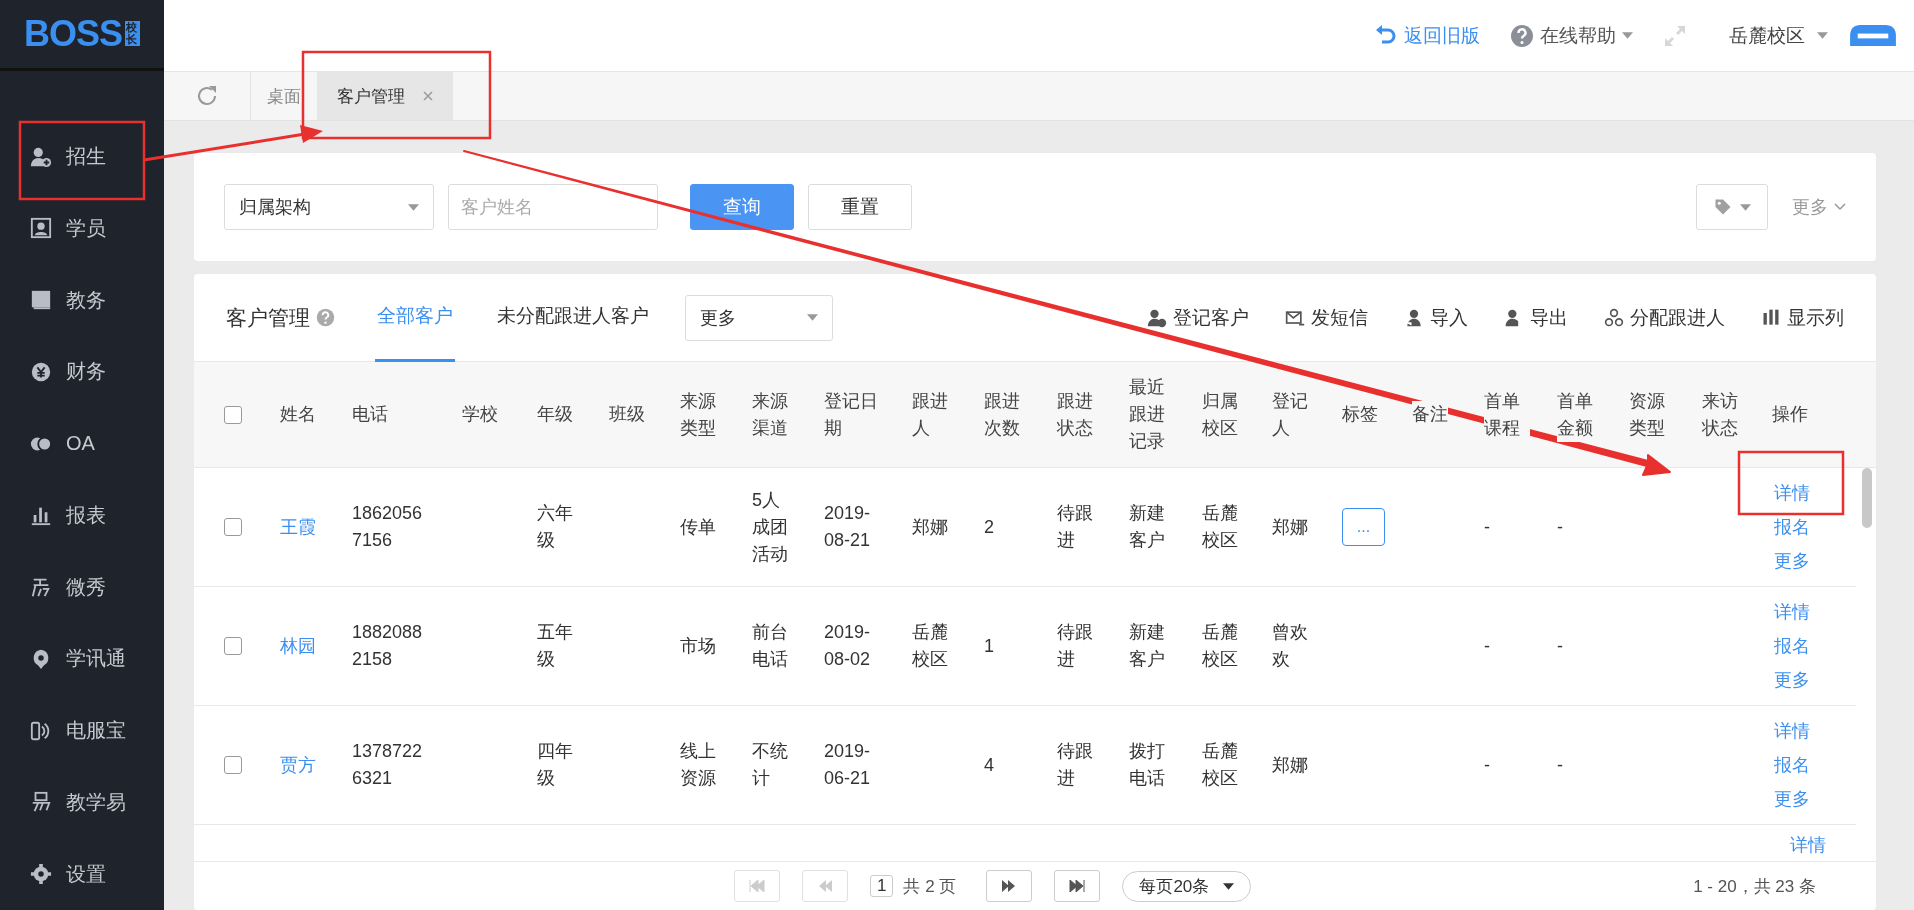 Image resolution: width=1914 pixels, height=910 pixels. I want to click on refresh-icon, so click(207, 96).